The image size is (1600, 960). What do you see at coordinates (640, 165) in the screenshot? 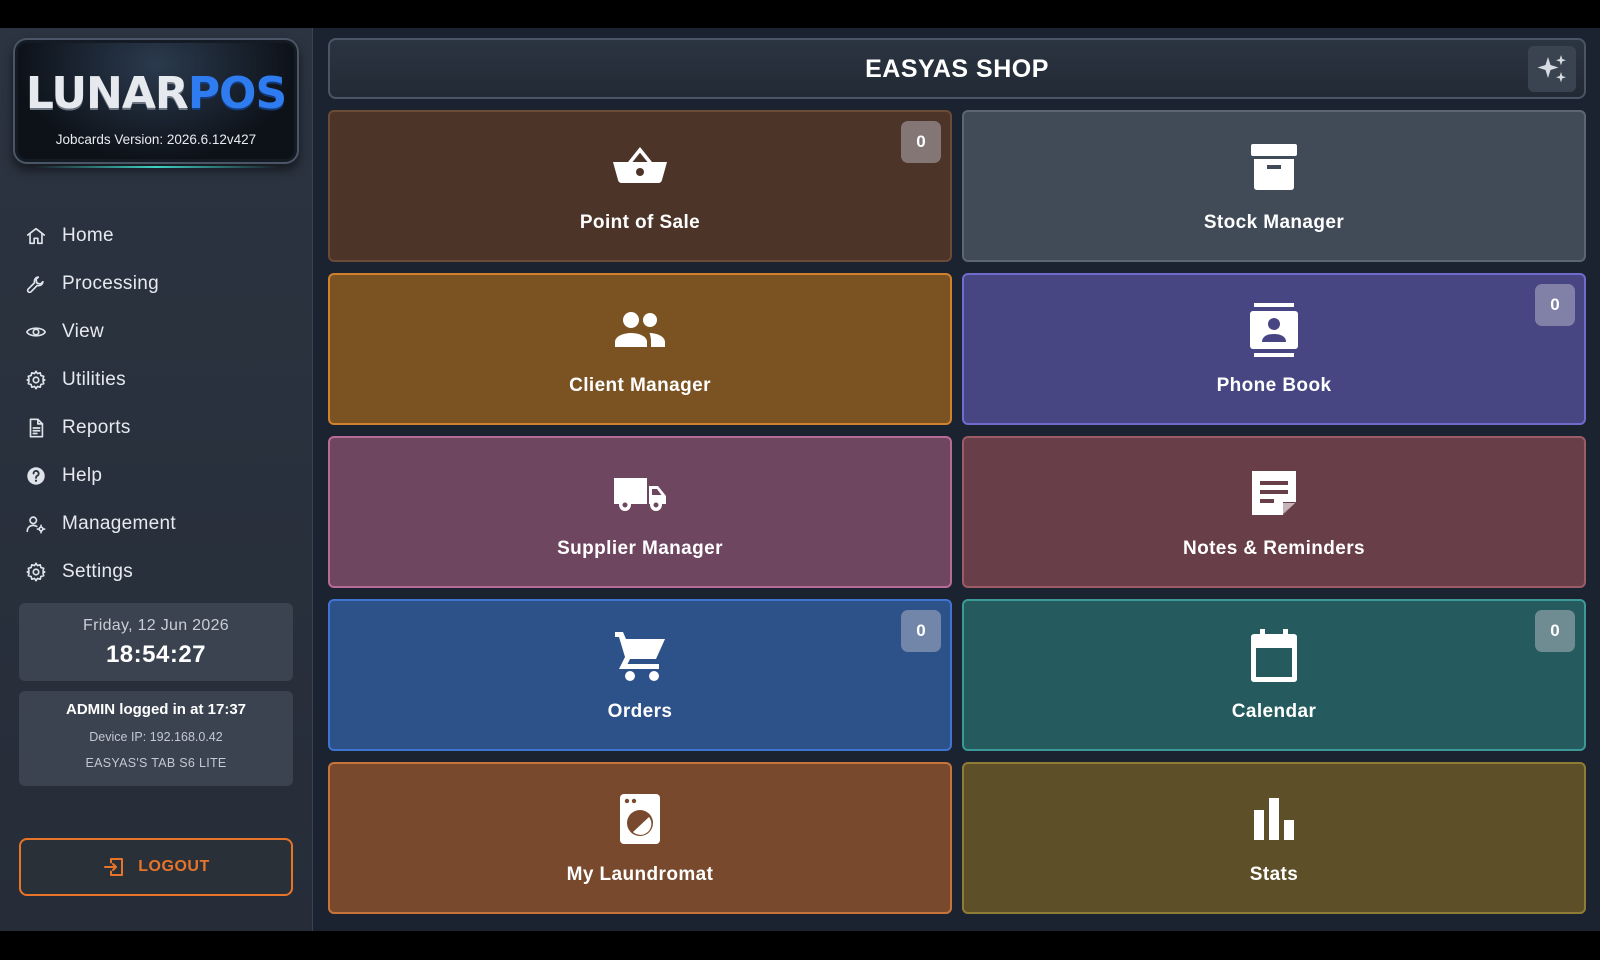
I see `basket-icon` at bounding box center [640, 165].